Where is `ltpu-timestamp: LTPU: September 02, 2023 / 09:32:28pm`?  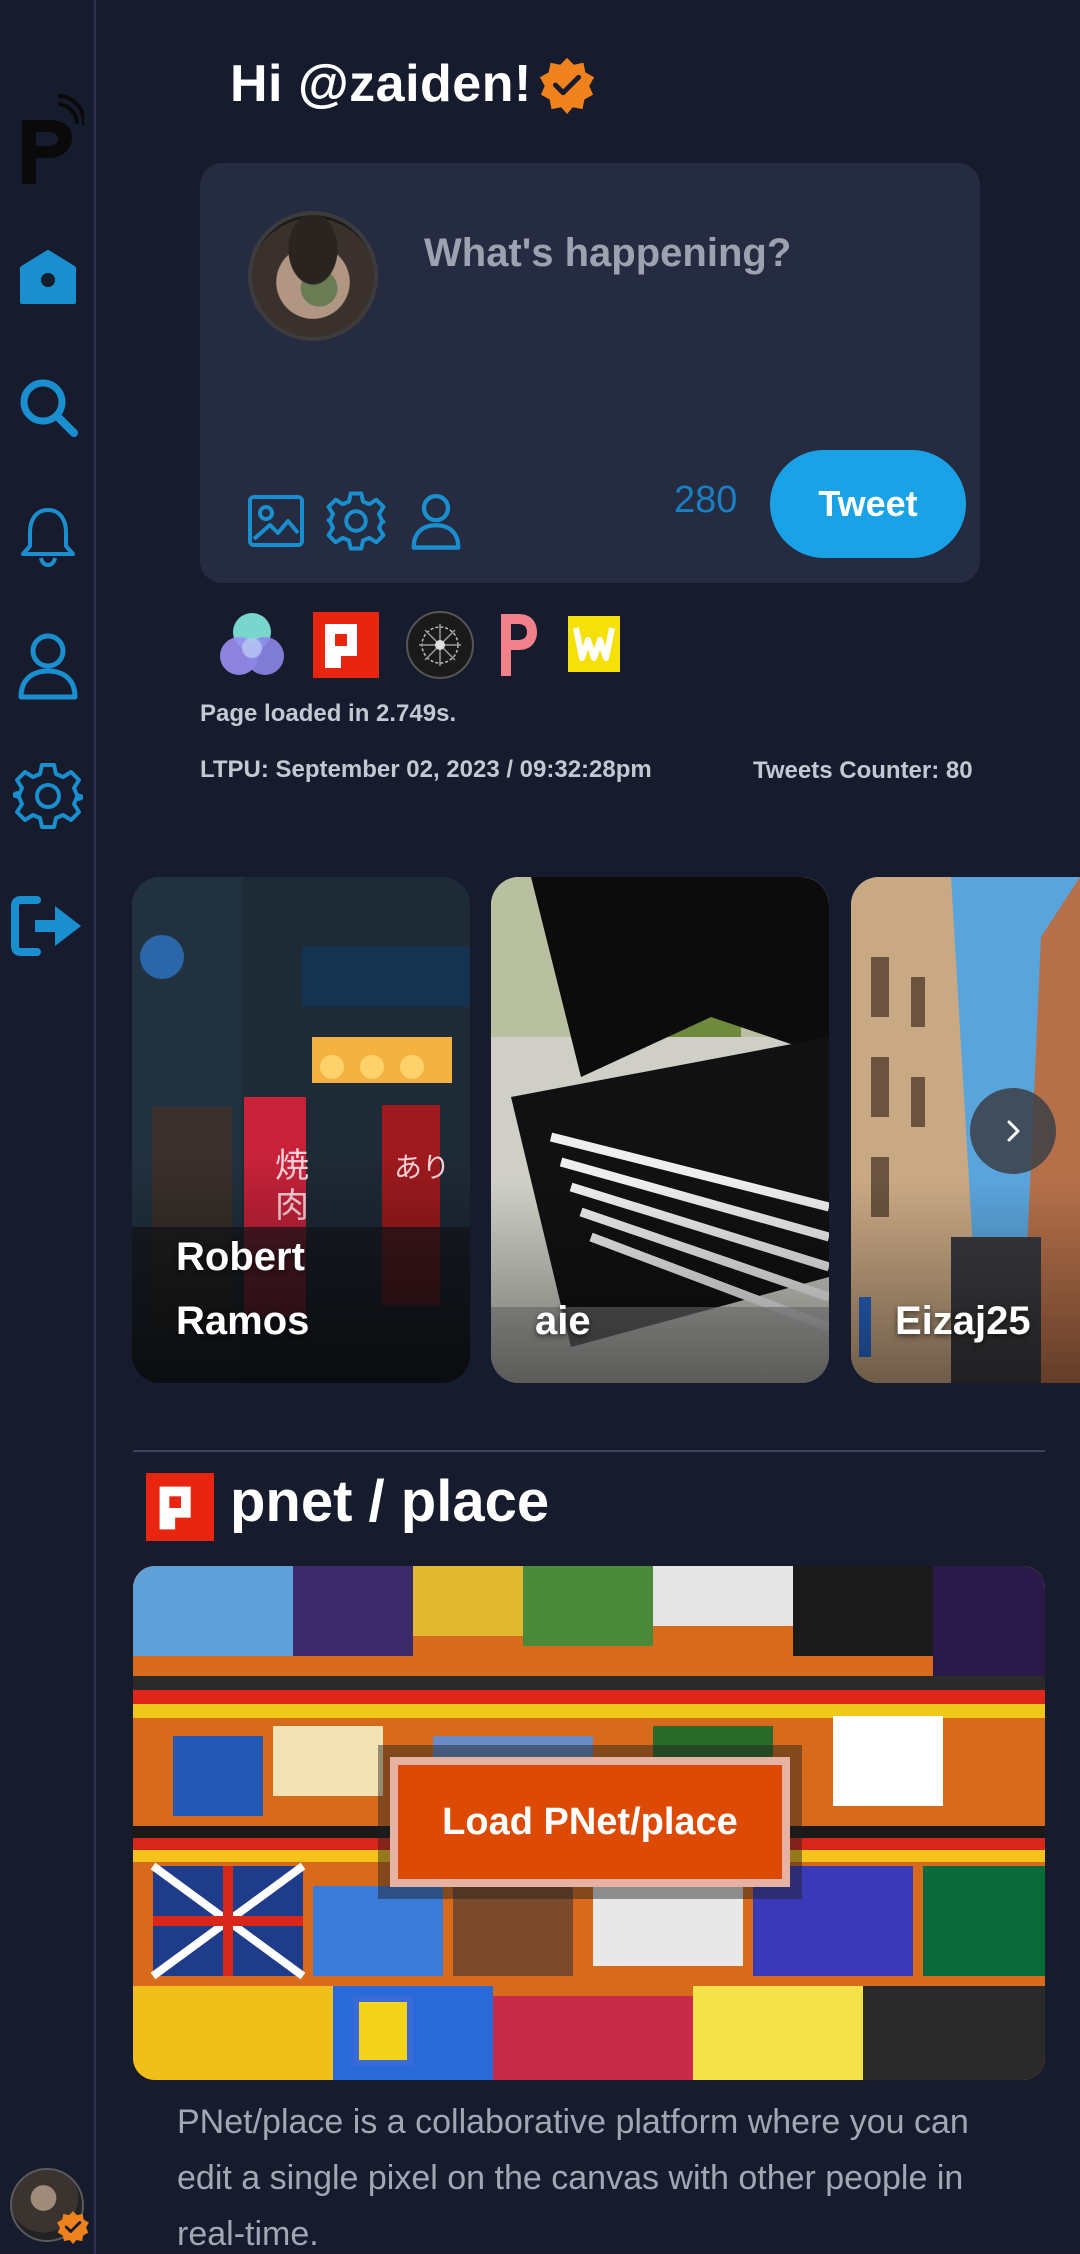 ltpu-timestamp: LTPU: September 02, 2023 / 09:32:28pm is located at coordinates (426, 769).